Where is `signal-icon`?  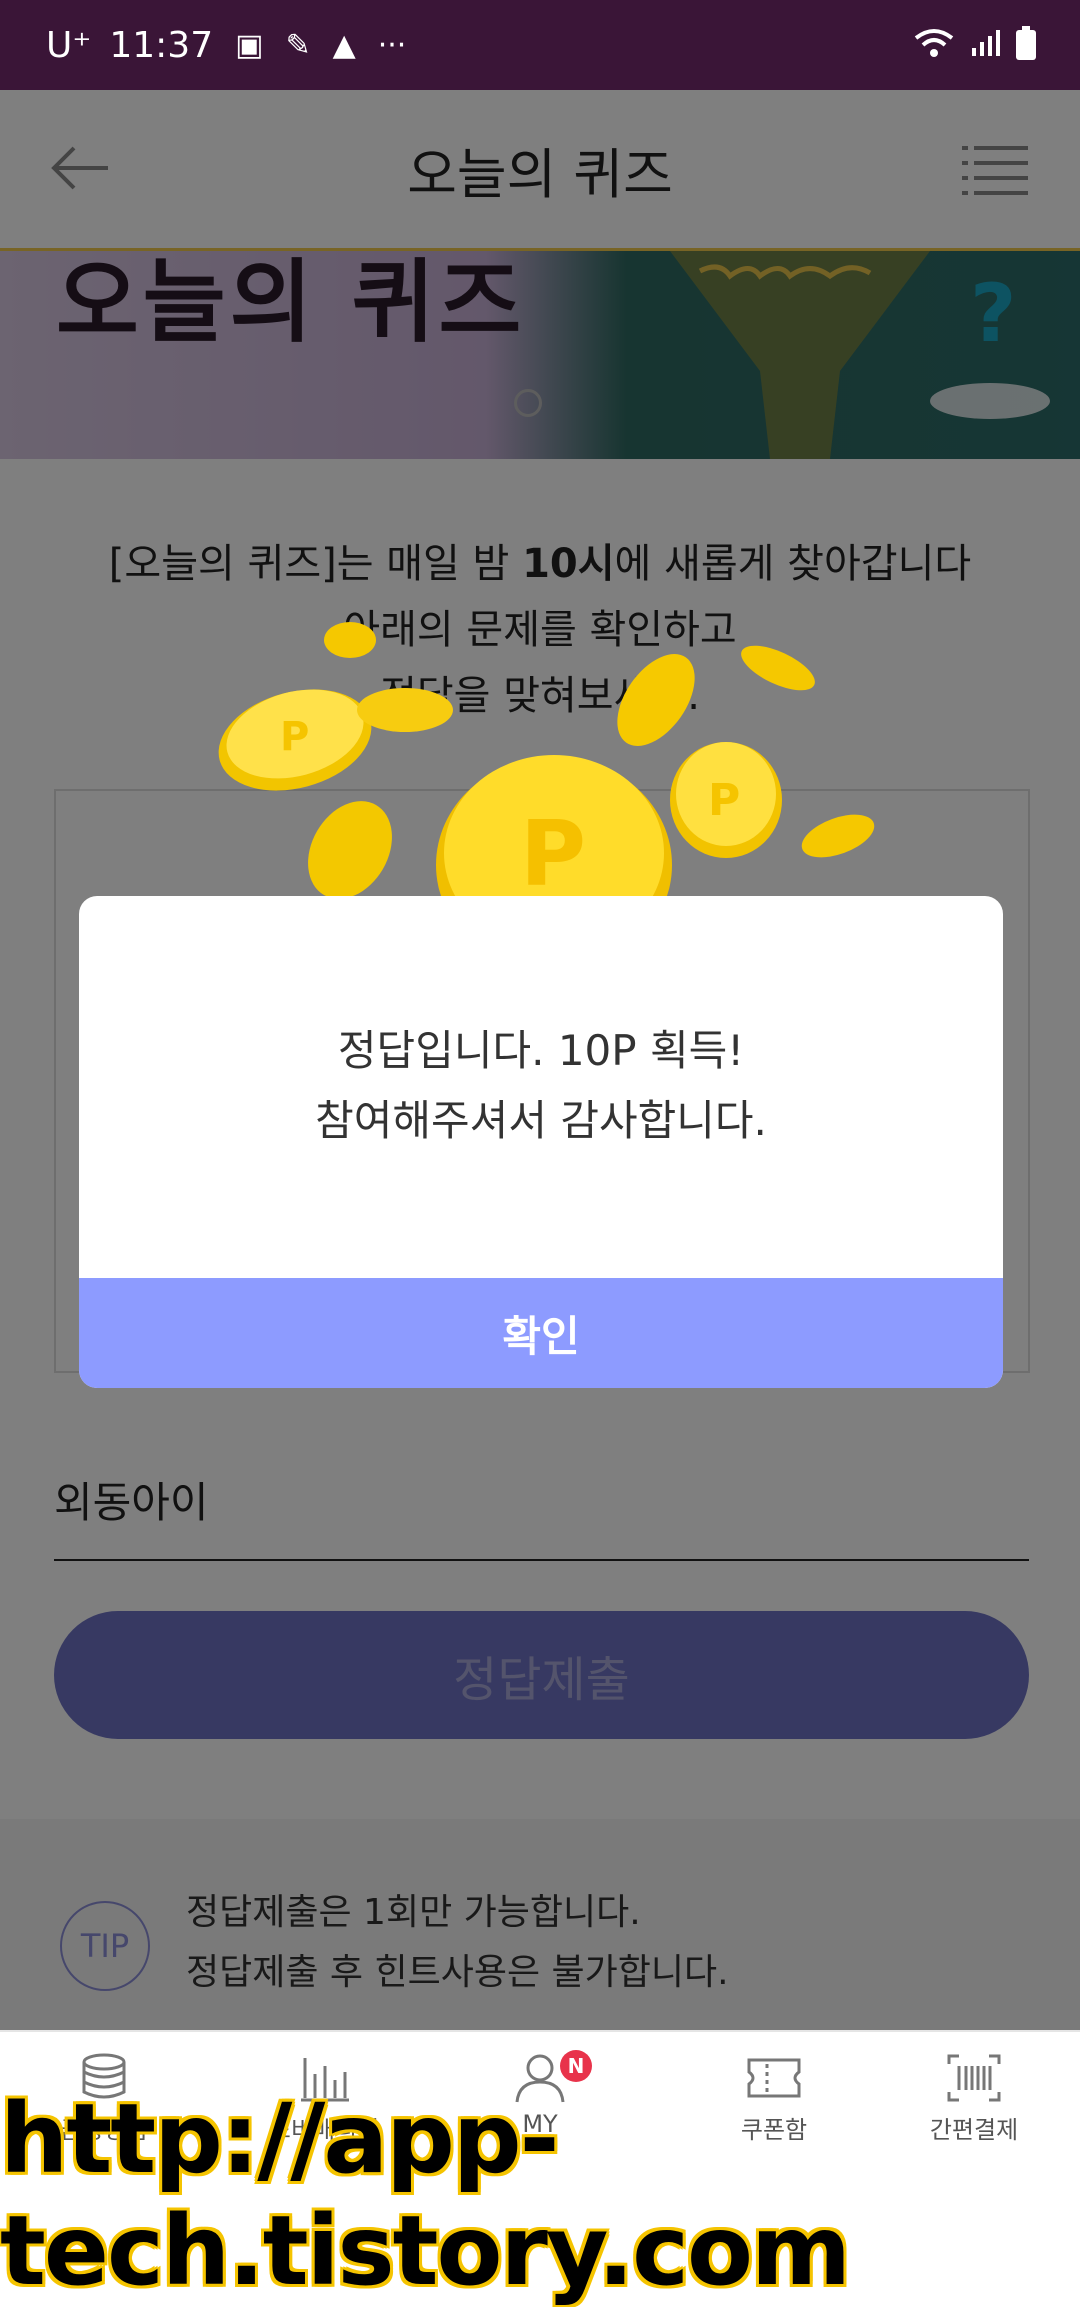
signal-icon is located at coordinates (986, 43).